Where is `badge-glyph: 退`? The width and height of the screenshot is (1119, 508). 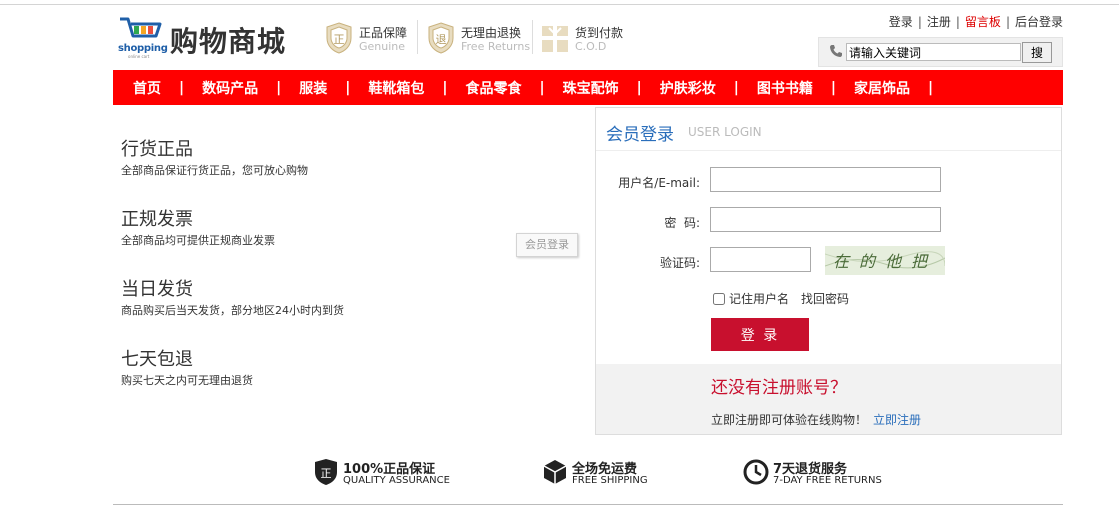
badge-glyph: 退 is located at coordinates (441, 39).